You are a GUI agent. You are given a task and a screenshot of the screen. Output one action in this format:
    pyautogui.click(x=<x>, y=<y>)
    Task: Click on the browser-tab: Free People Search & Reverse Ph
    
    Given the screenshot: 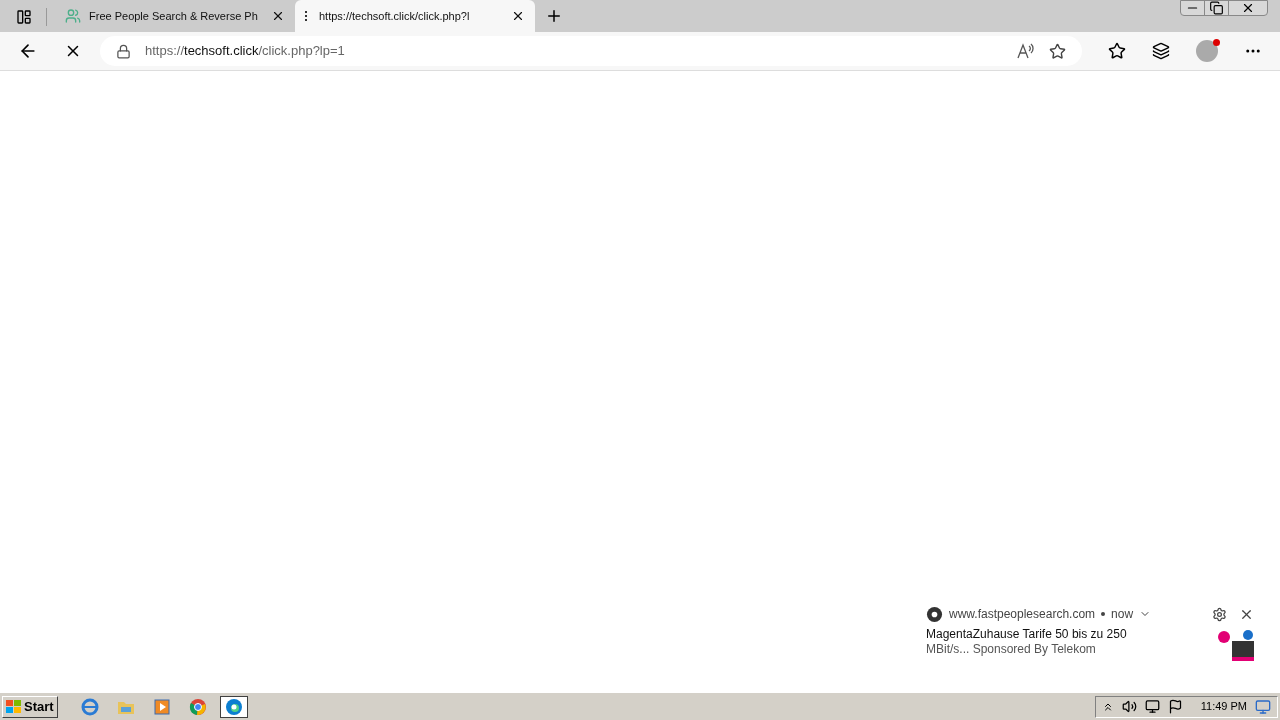 What is the action you would take?
    pyautogui.click(x=175, y=16)
    